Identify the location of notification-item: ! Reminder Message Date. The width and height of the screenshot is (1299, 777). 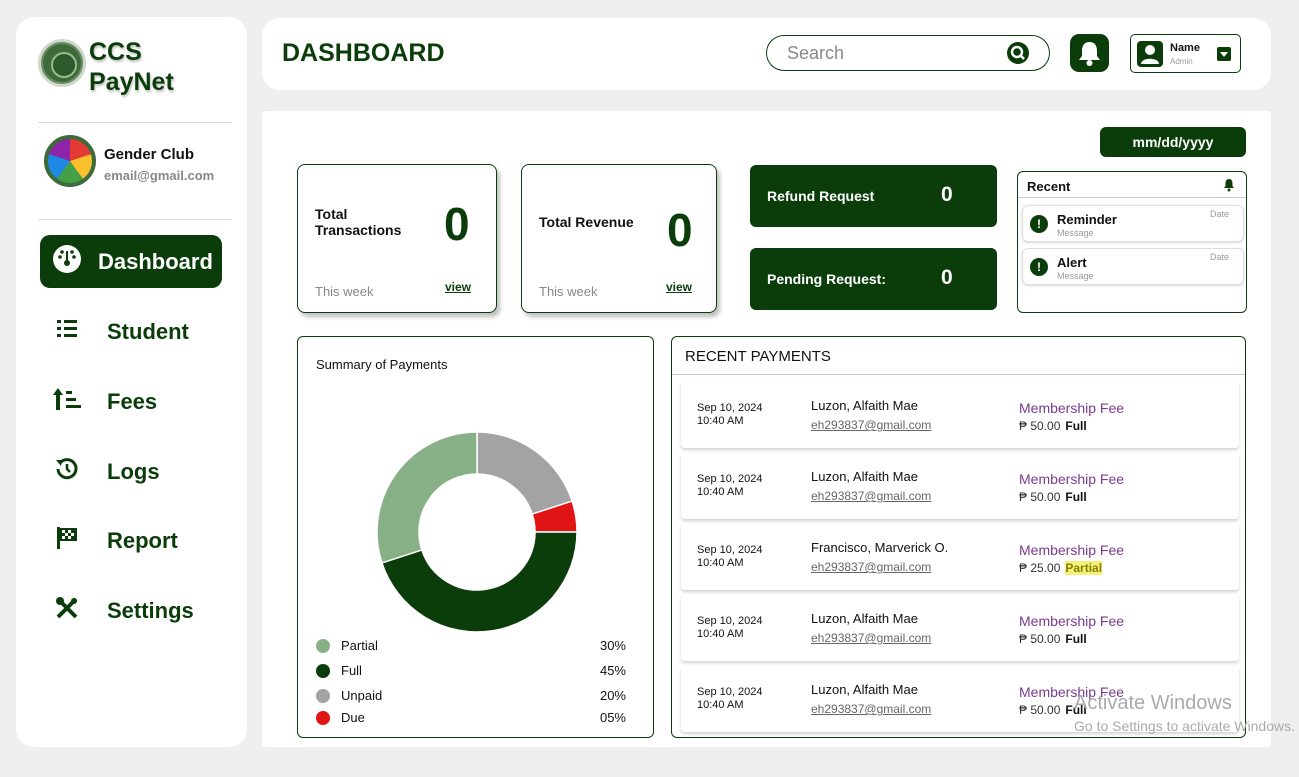
(1133, 223).